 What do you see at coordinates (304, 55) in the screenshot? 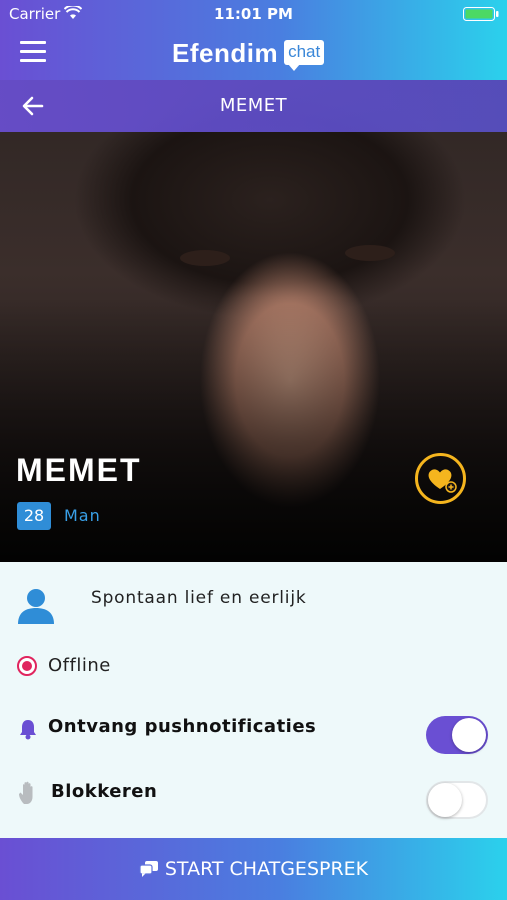
I see `brand-badge: chat` at bounding box center [304, 55].